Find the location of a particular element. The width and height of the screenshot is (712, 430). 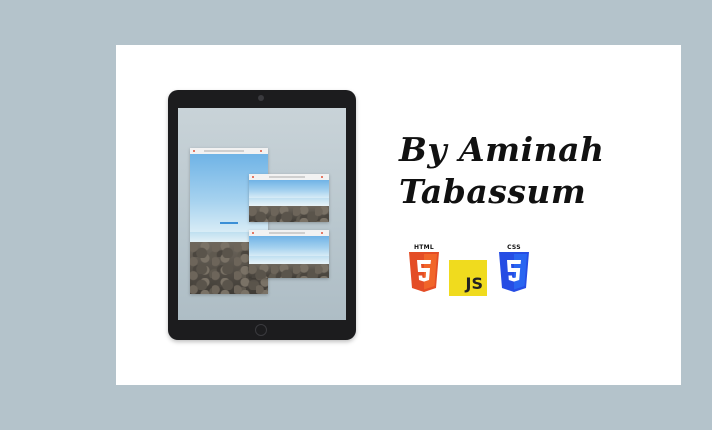

author-line-2: Tabassum is located at coordinates (493, 191).